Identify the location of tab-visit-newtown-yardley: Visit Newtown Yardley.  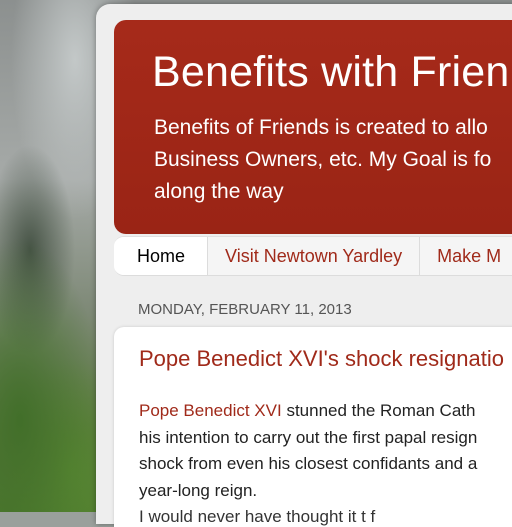
(314, 256).